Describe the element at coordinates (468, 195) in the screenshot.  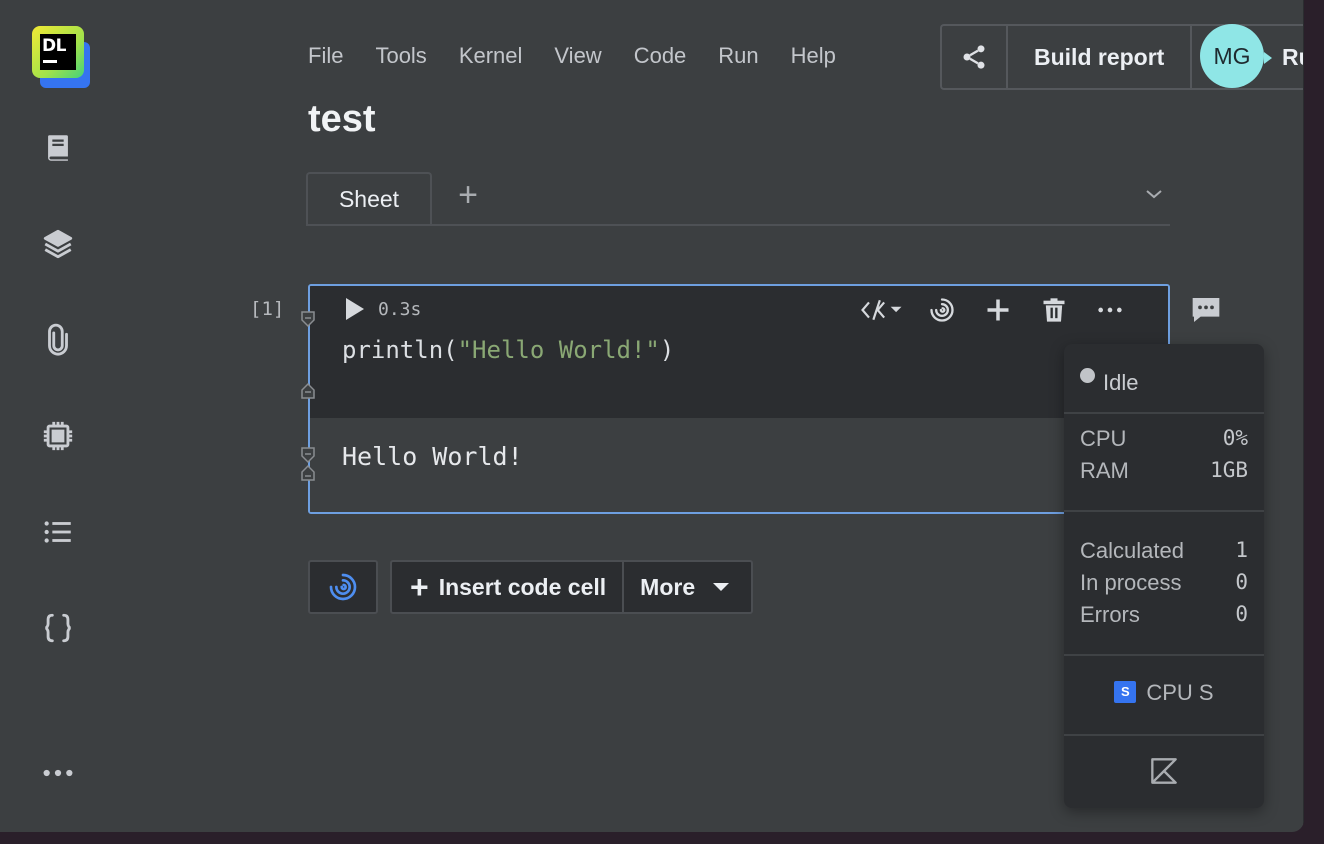
I see `add-sheet-button: +` at that location.